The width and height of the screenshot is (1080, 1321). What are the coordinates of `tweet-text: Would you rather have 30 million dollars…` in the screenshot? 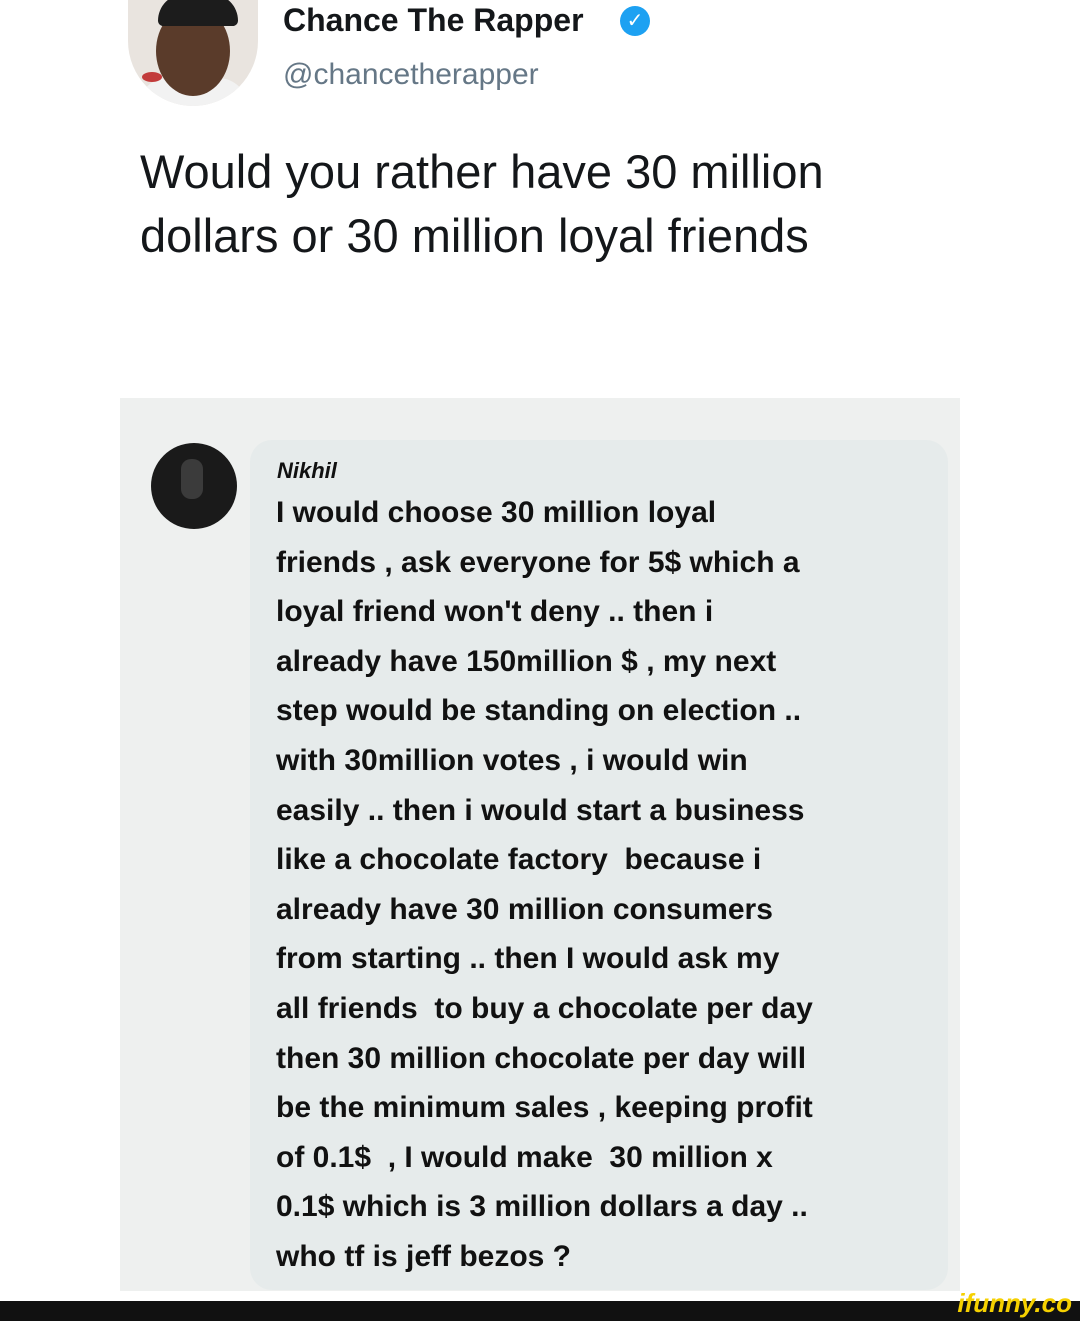 It's located at (482, 203).